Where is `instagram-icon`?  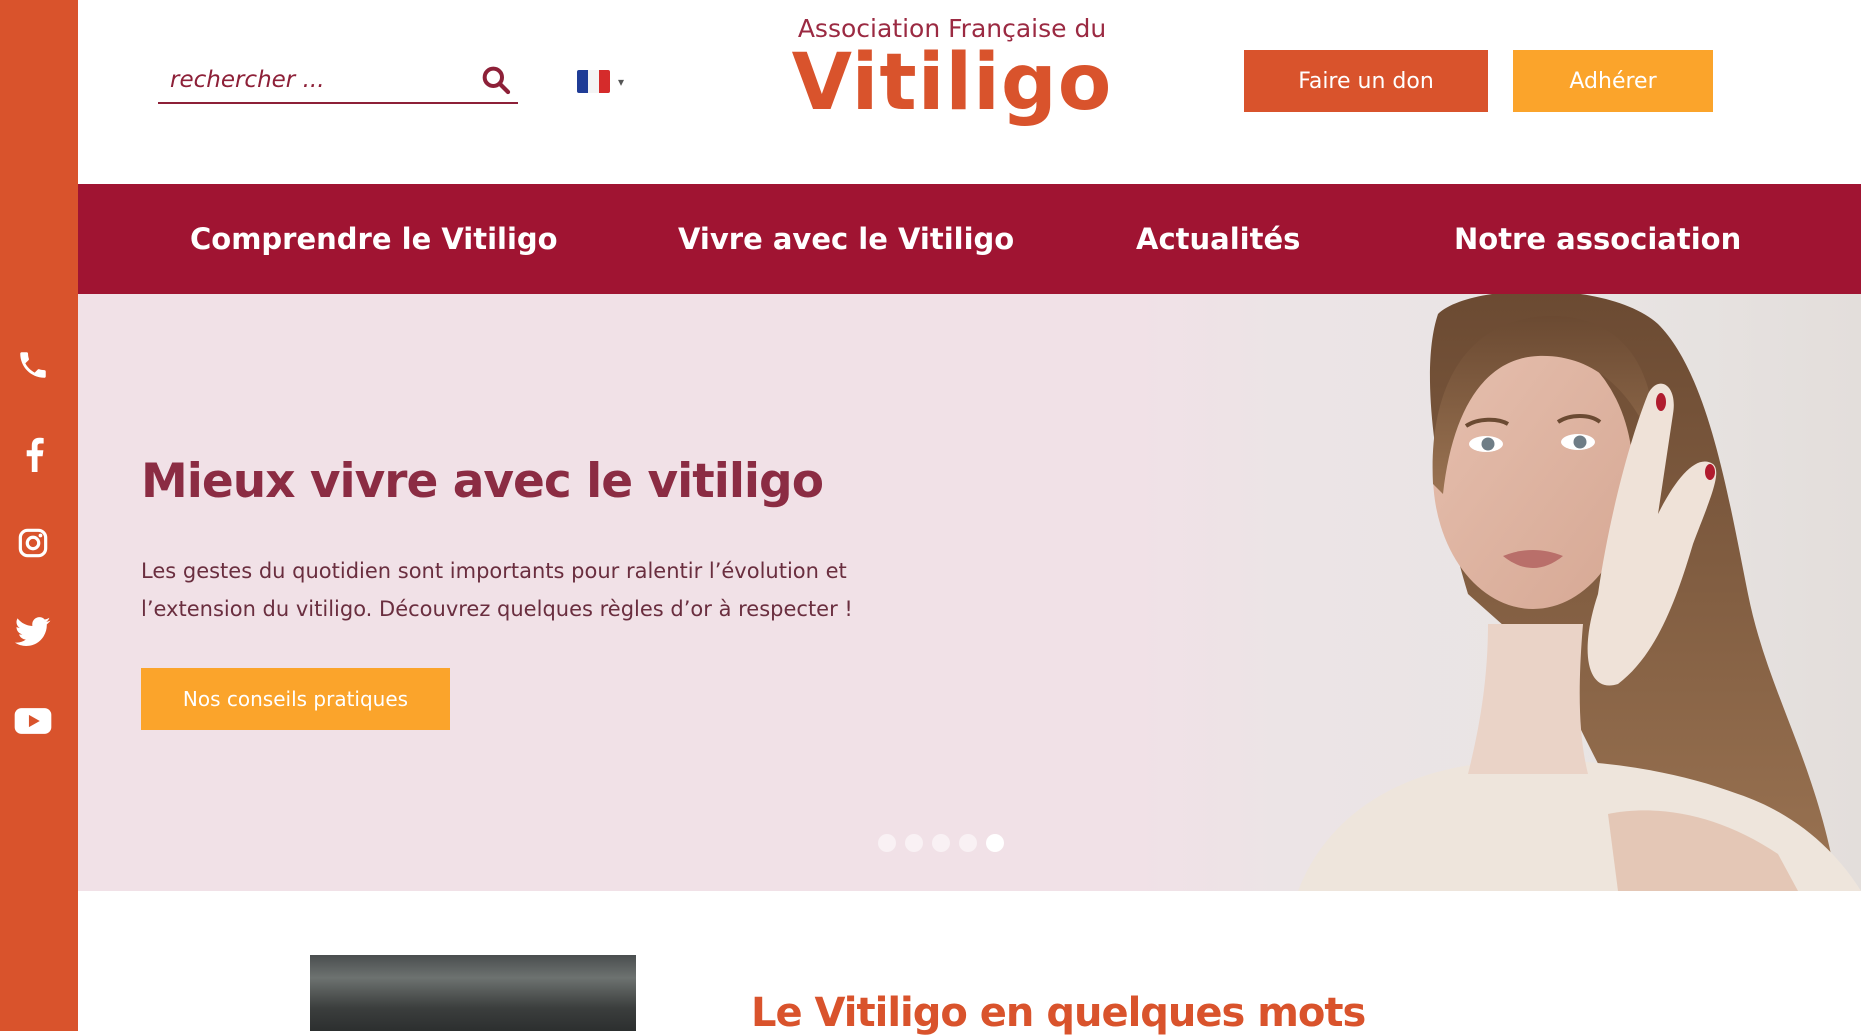 instagram-icon is located at coordinates (33, 543).